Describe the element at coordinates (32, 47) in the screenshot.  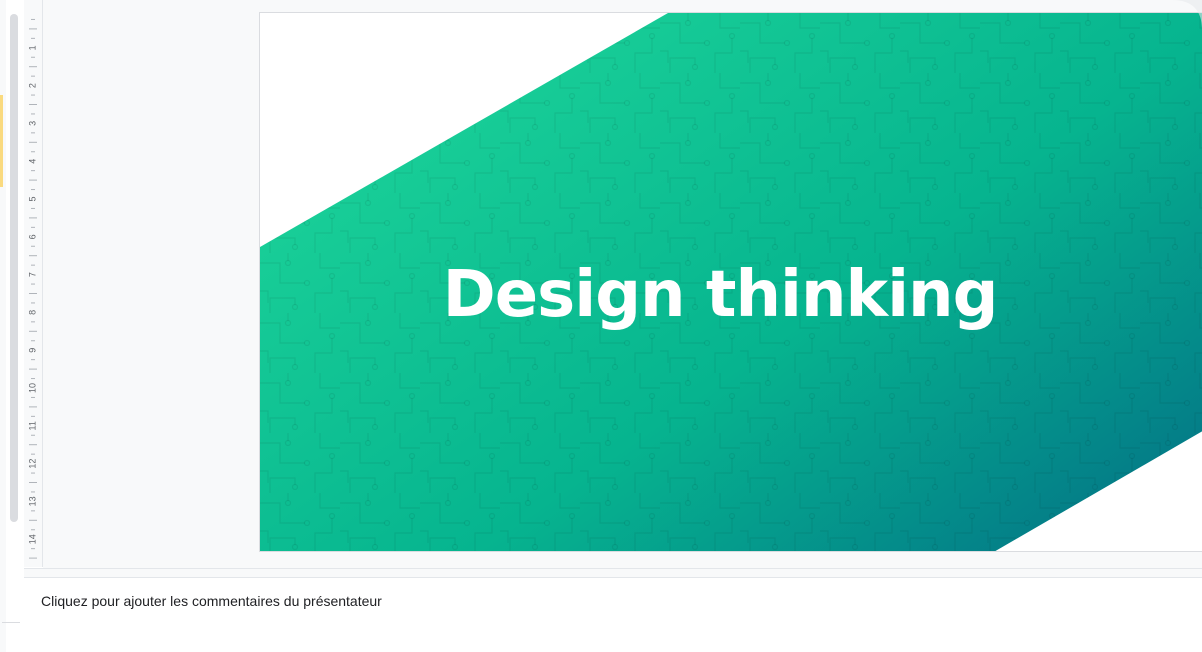
I see `ruler-label: 1` at that location.